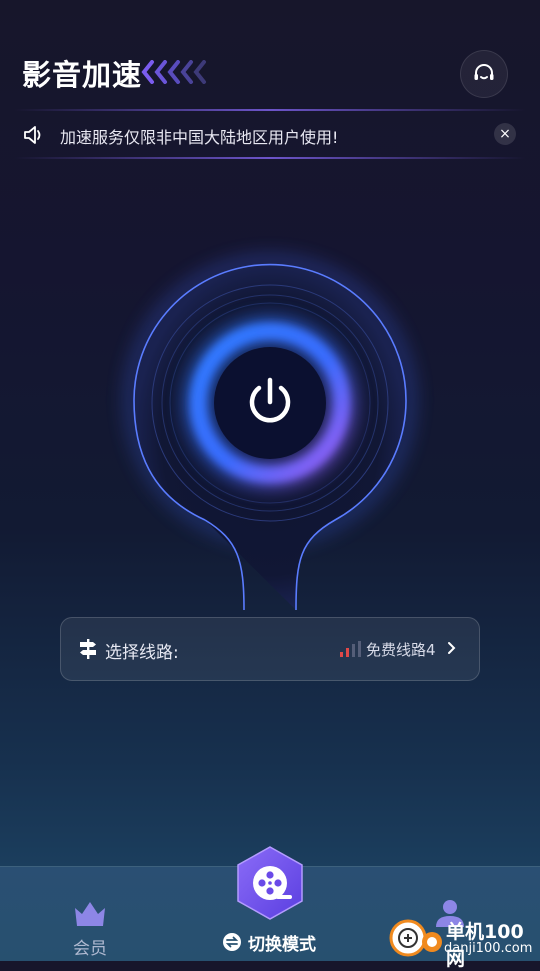 The height and width of the screenshot is (971, 540). I want to click on notice-text: 加速服务仅限非中国大陆地区用户使用!, so click(199, 137).